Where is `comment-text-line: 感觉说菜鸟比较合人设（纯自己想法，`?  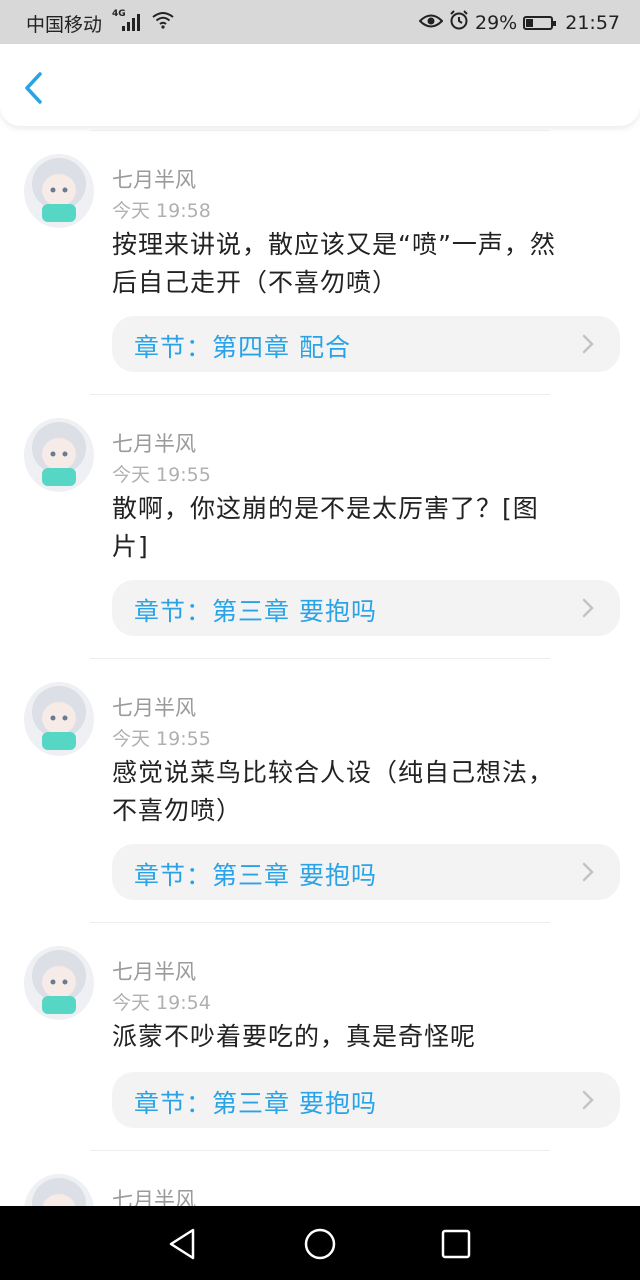
comment-text-line: 感觉说菜鸟比较合人设（纯自己想法， is located at coordinates (333, 772).